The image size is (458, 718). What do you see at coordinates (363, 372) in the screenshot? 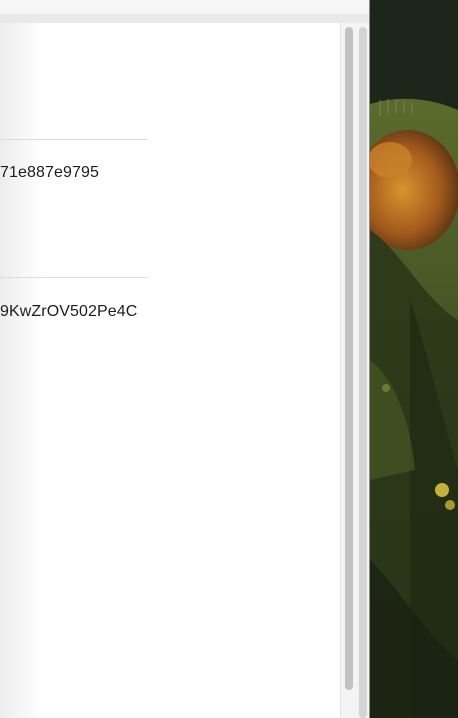
I see `secondary-scrollbar` at bounding box center [363, 372].